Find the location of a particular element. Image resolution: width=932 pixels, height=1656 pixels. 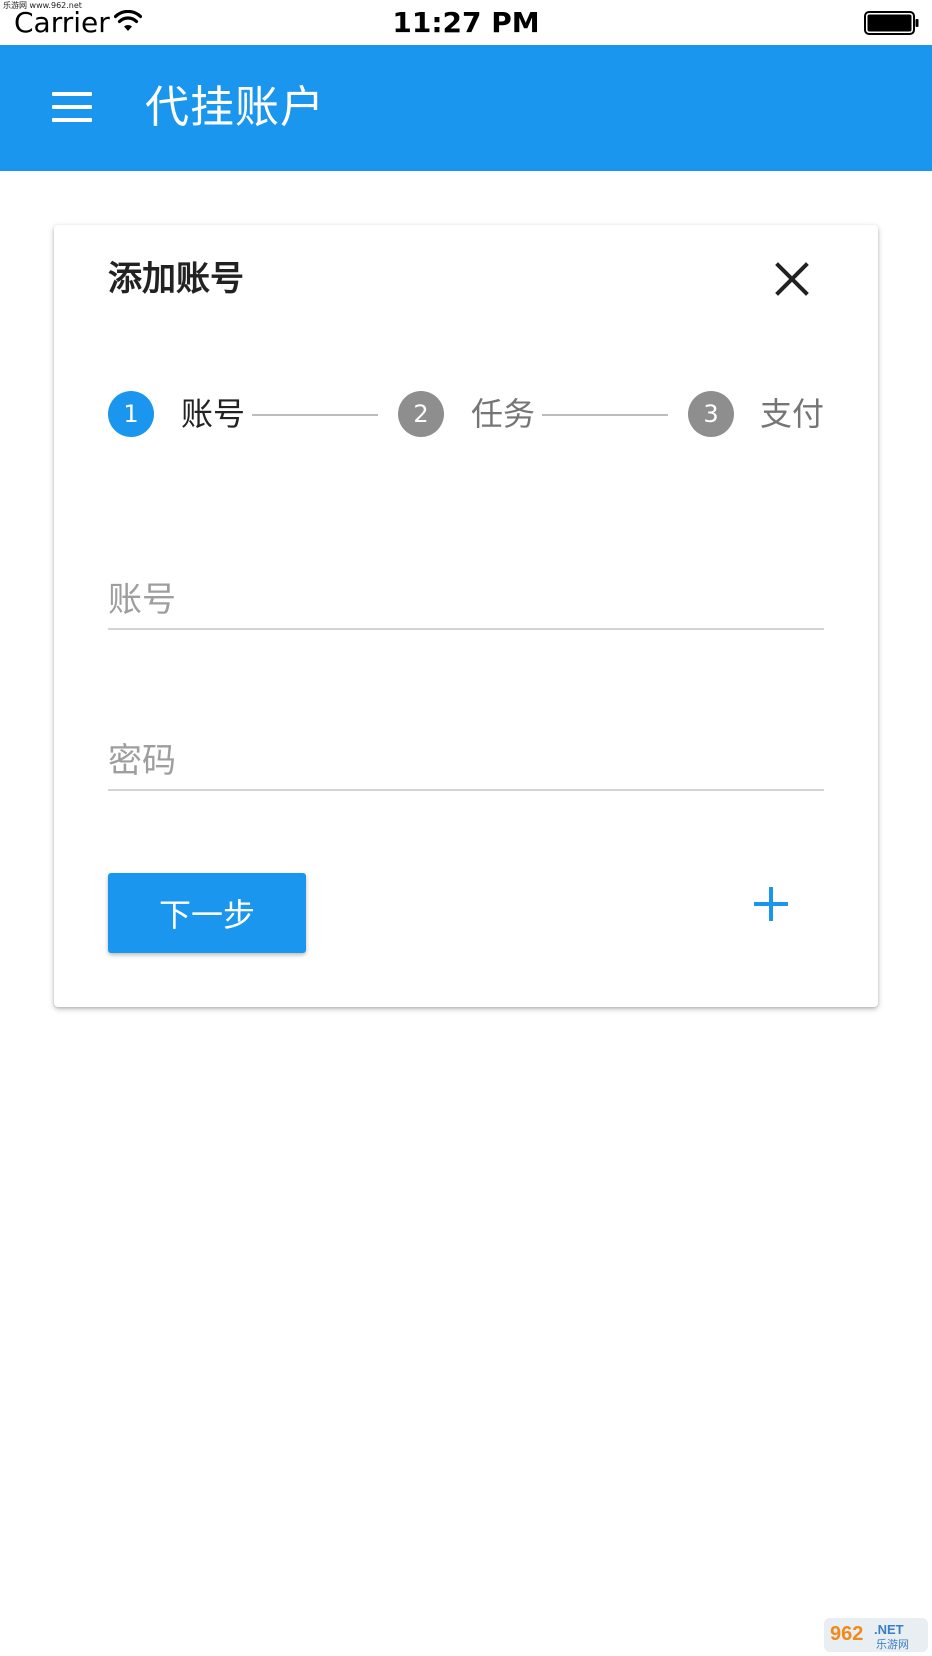

step-1-label: 账号 is located at coordinates (213, 414).